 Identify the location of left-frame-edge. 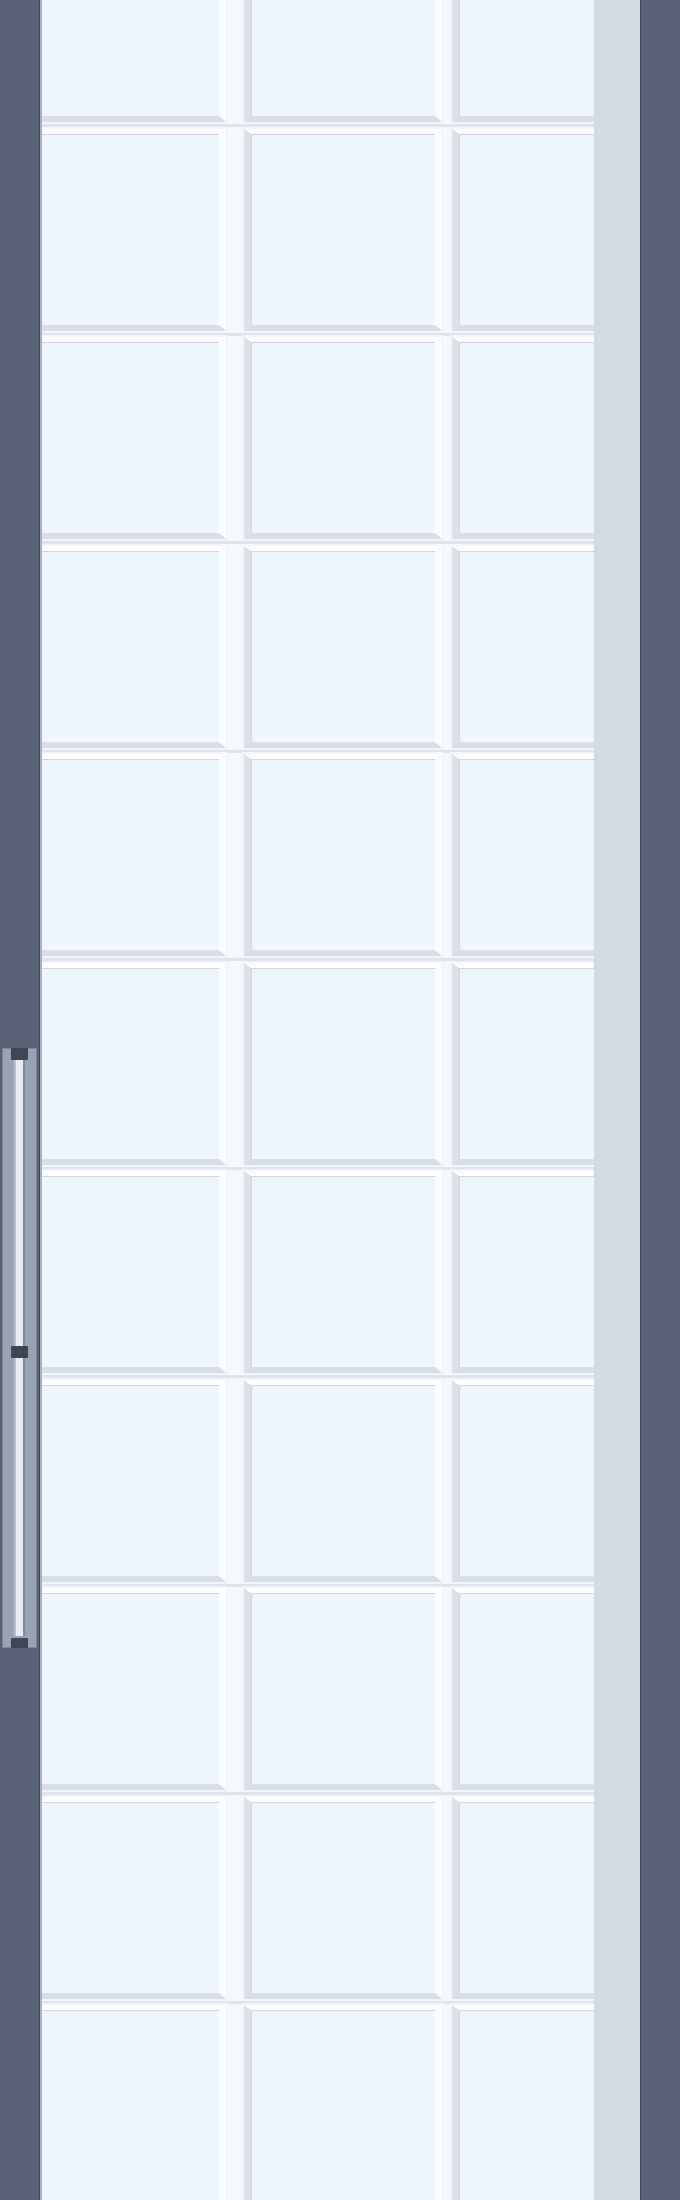
(41, 1100).